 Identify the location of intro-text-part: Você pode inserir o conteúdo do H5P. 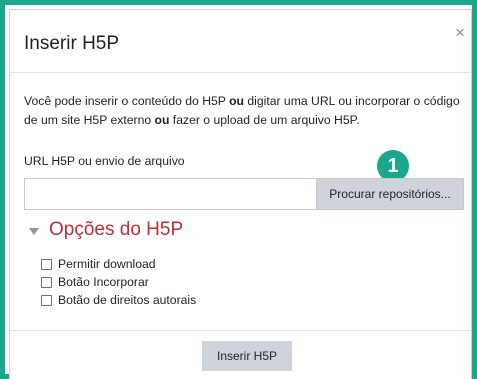
(127, 101).